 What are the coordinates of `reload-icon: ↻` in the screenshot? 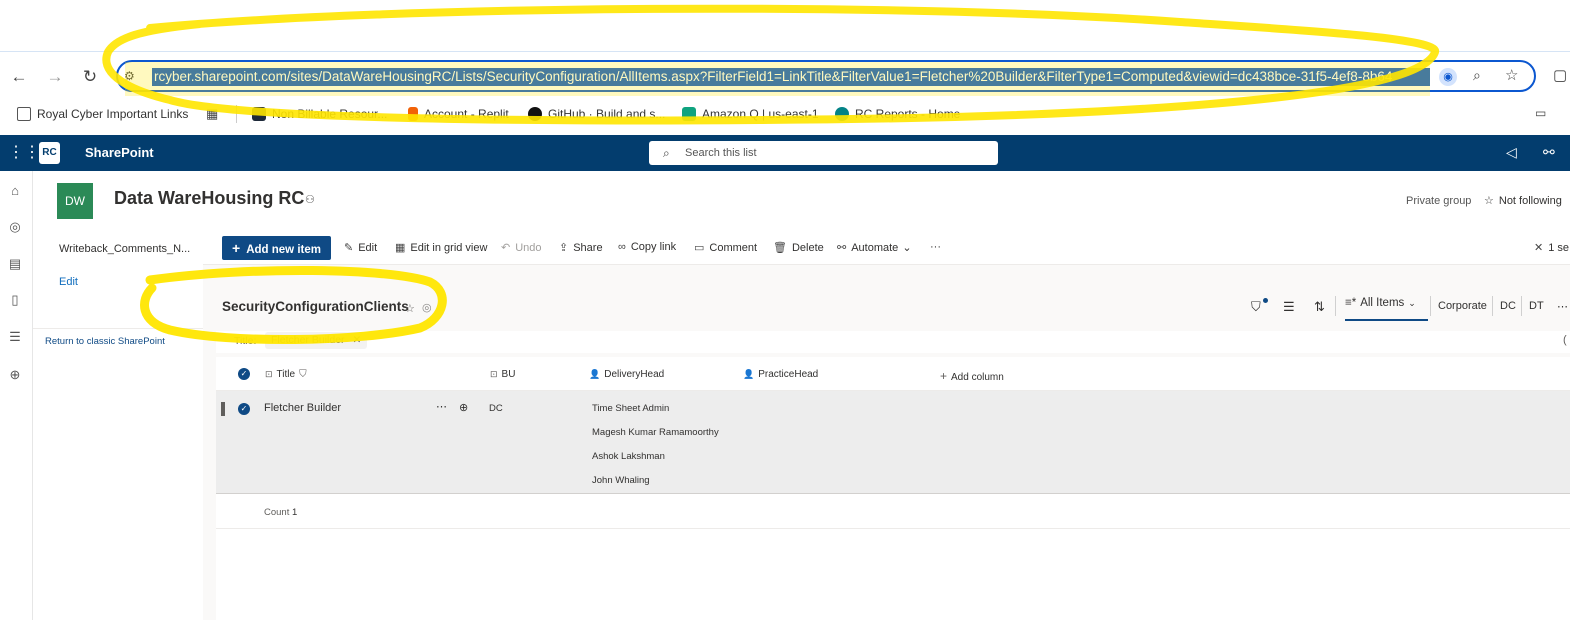 It's located at (90, 77).